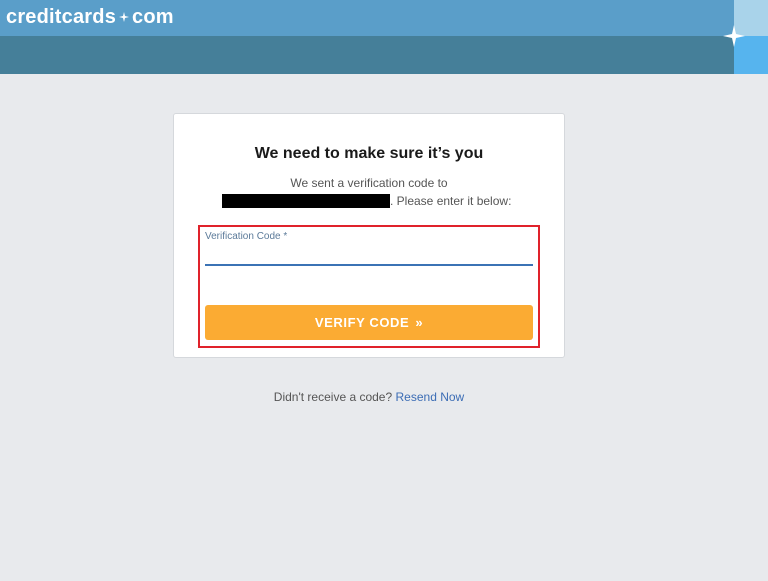 This screenshot has width=768, height=581. Describe the element at coordinates (246, 236) in the screenshot. I see `verification-code-label: Verification Code *` at that location.